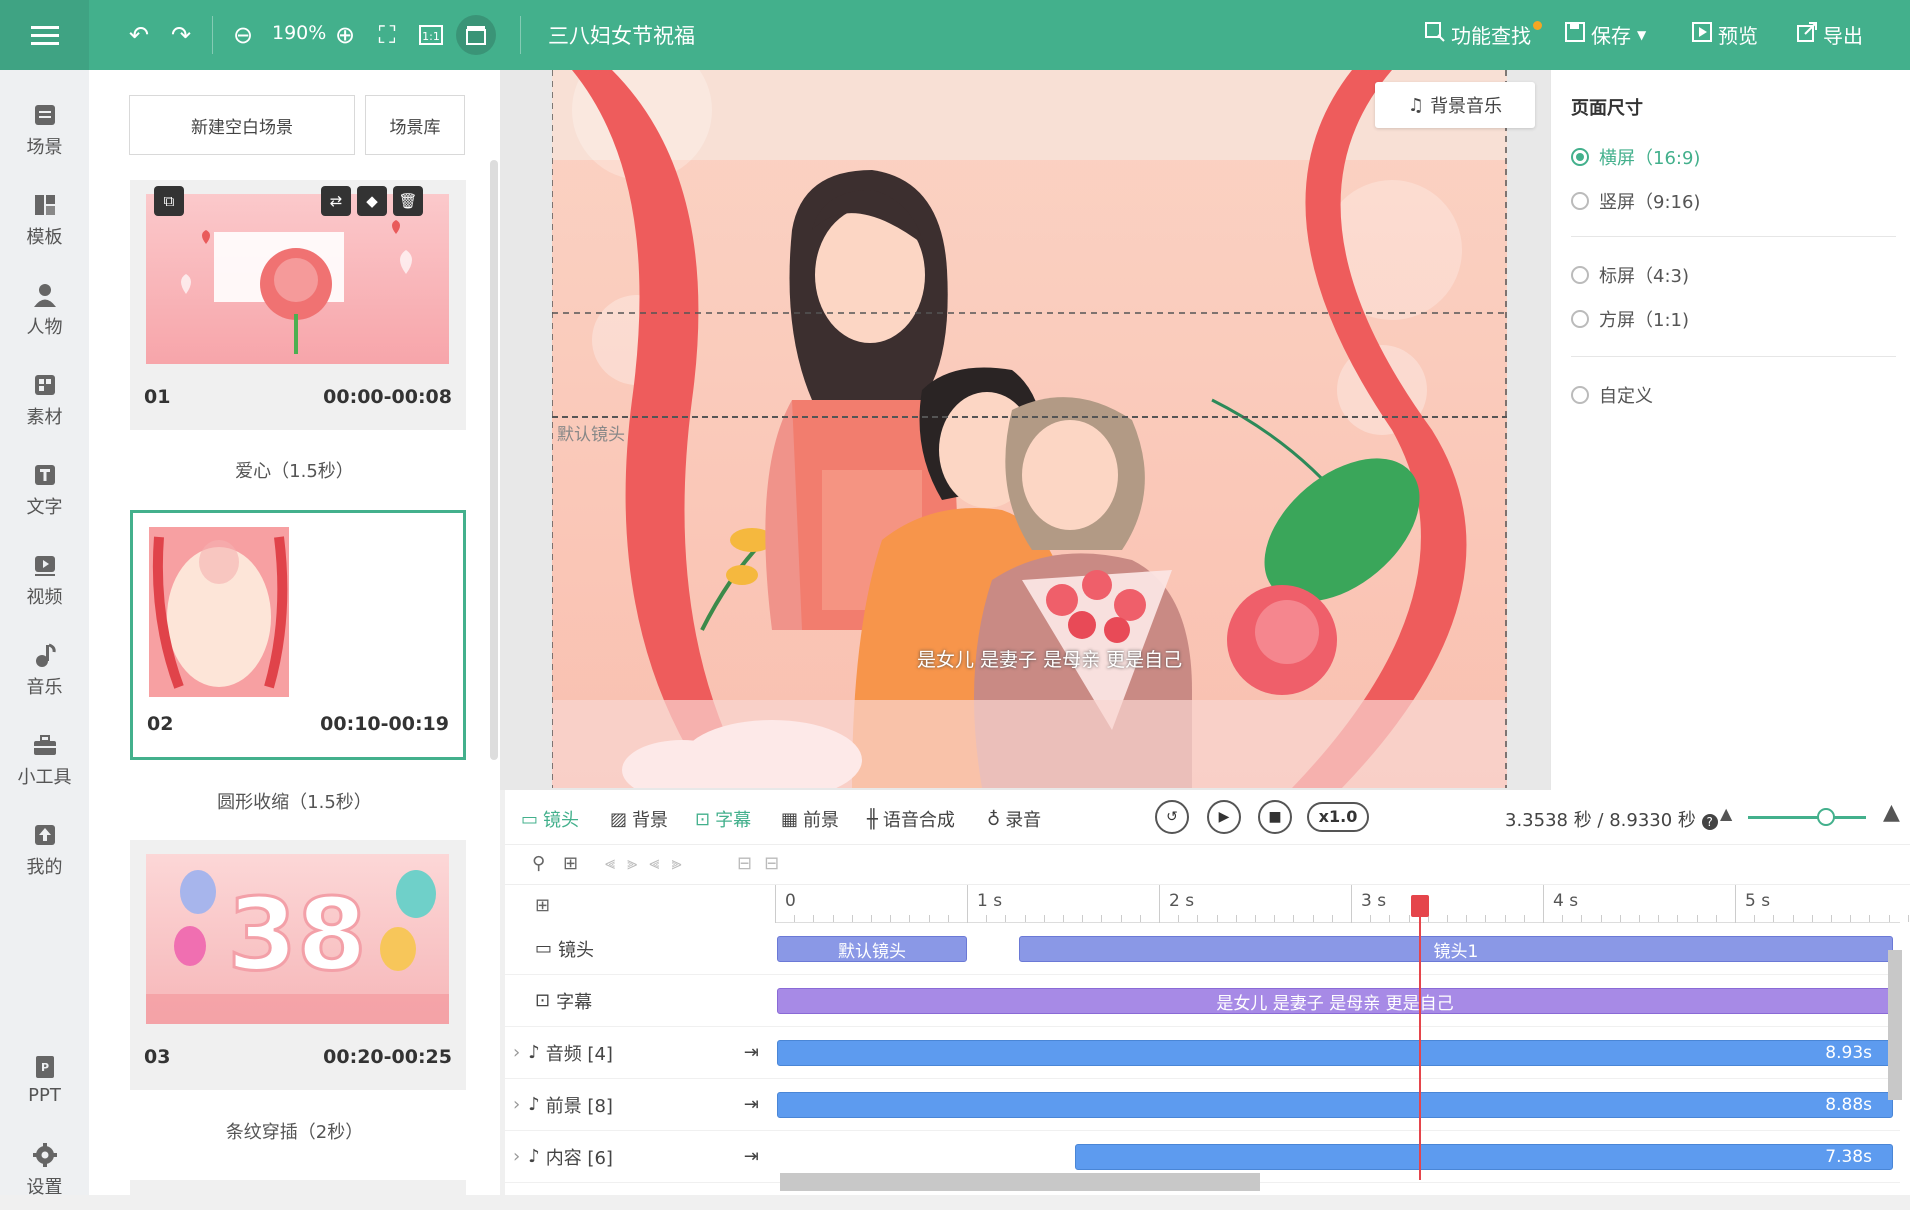  Describe the element at coordinates (621, 35) in the screenshot. I see `document-title: 三八妇女节祝福` at that location.